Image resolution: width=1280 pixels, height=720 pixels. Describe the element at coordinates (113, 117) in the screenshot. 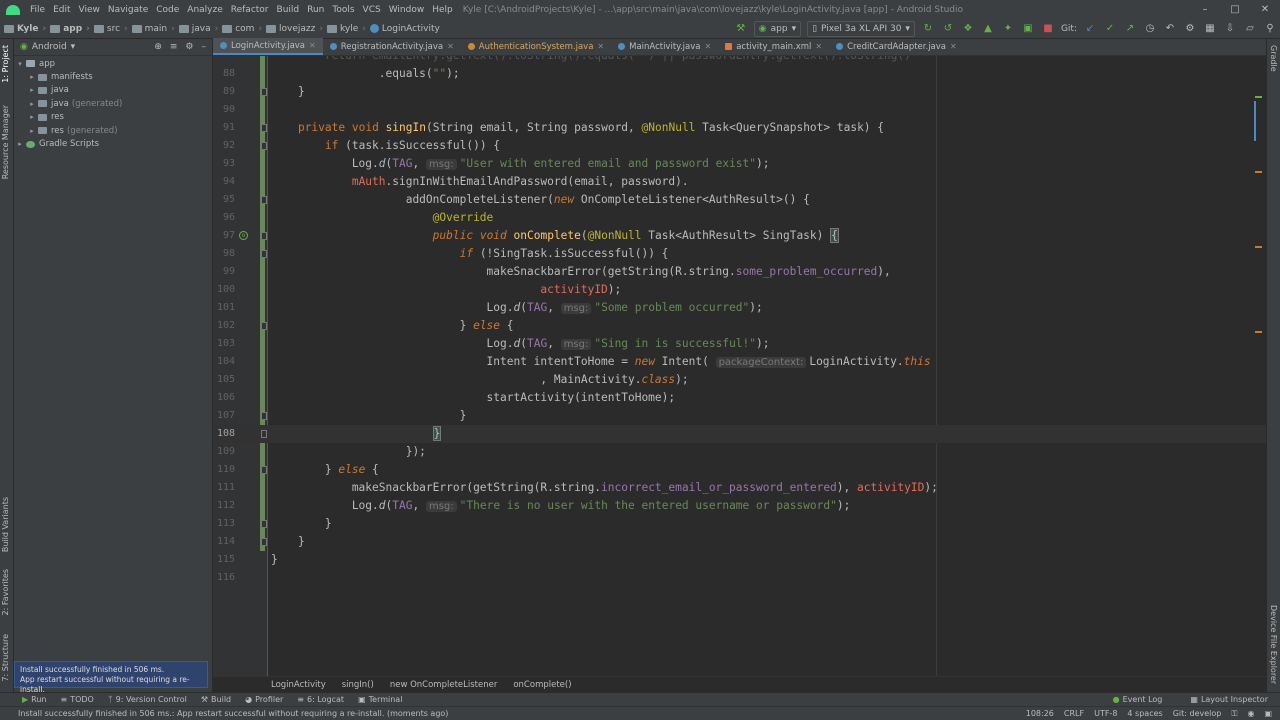

I see `tree-item-res: ▸ res` at that location.